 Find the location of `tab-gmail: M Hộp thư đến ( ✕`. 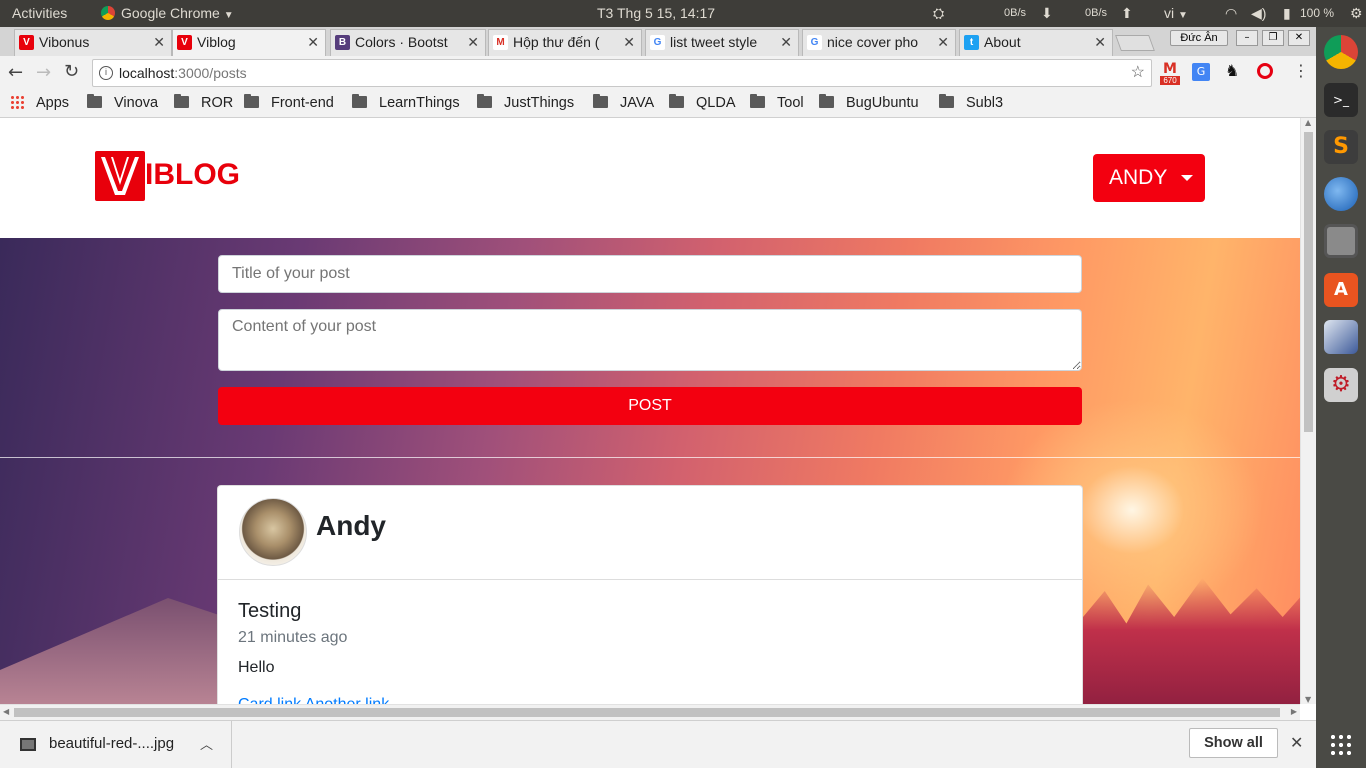

tab-gmail: M Hộp thư đến ( ✕ is located at coordinates (565, 42).